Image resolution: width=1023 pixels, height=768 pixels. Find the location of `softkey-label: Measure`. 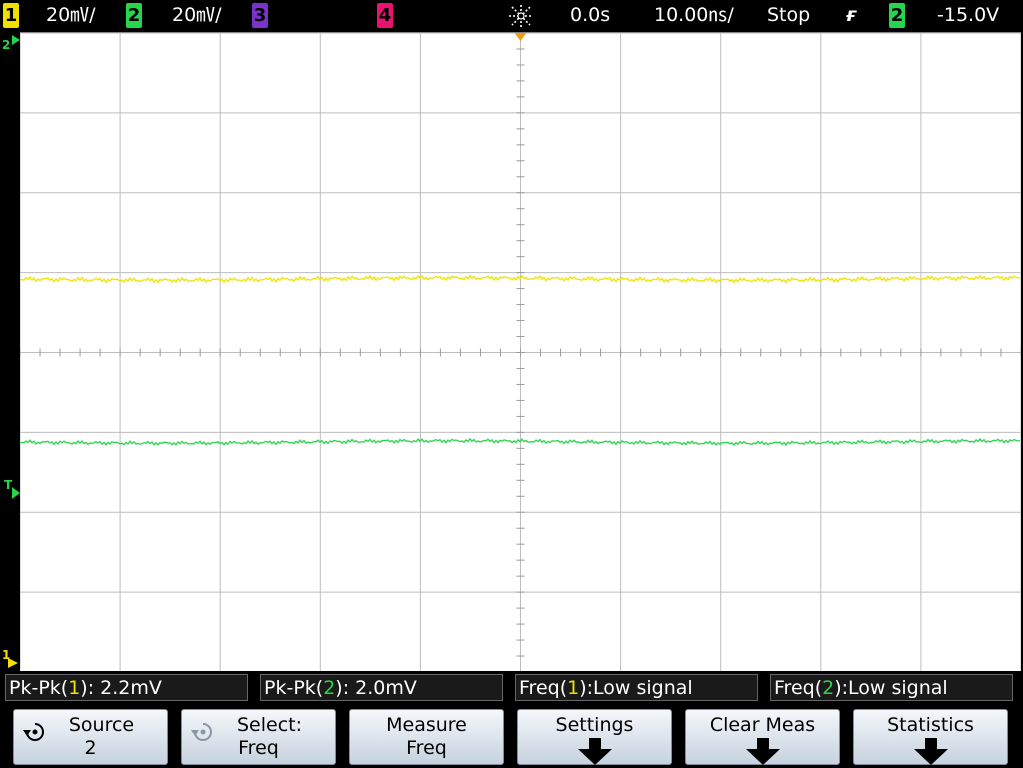

softkey-label: Measure is located at coordinates (426, 725).